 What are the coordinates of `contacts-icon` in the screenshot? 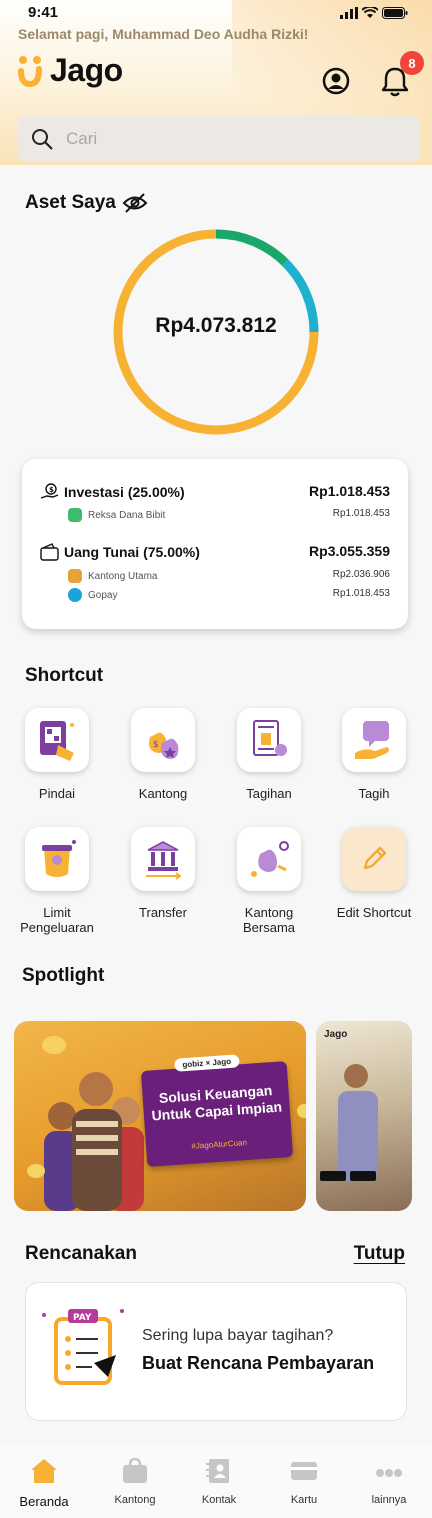 It's located at (217, 1471).